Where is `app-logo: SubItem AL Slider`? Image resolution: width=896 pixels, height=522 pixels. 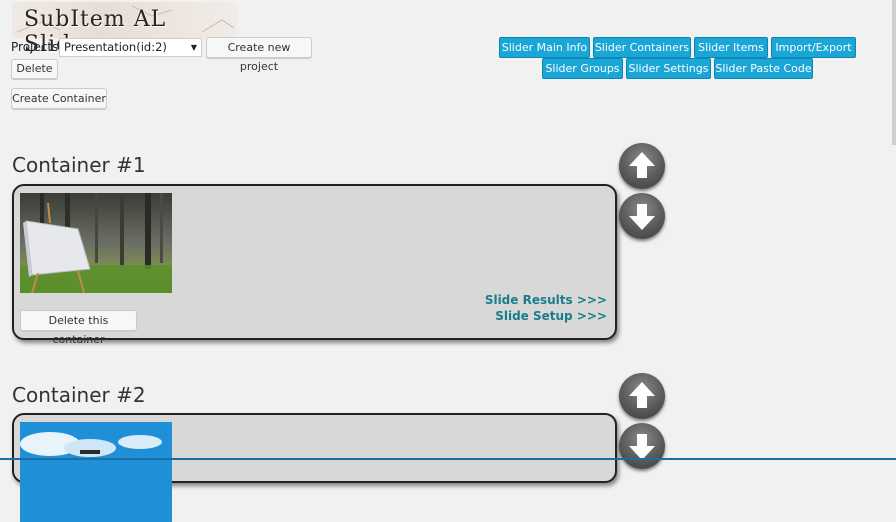
app-logo: SubItem AL Slider is located at coordinates (124, 29).